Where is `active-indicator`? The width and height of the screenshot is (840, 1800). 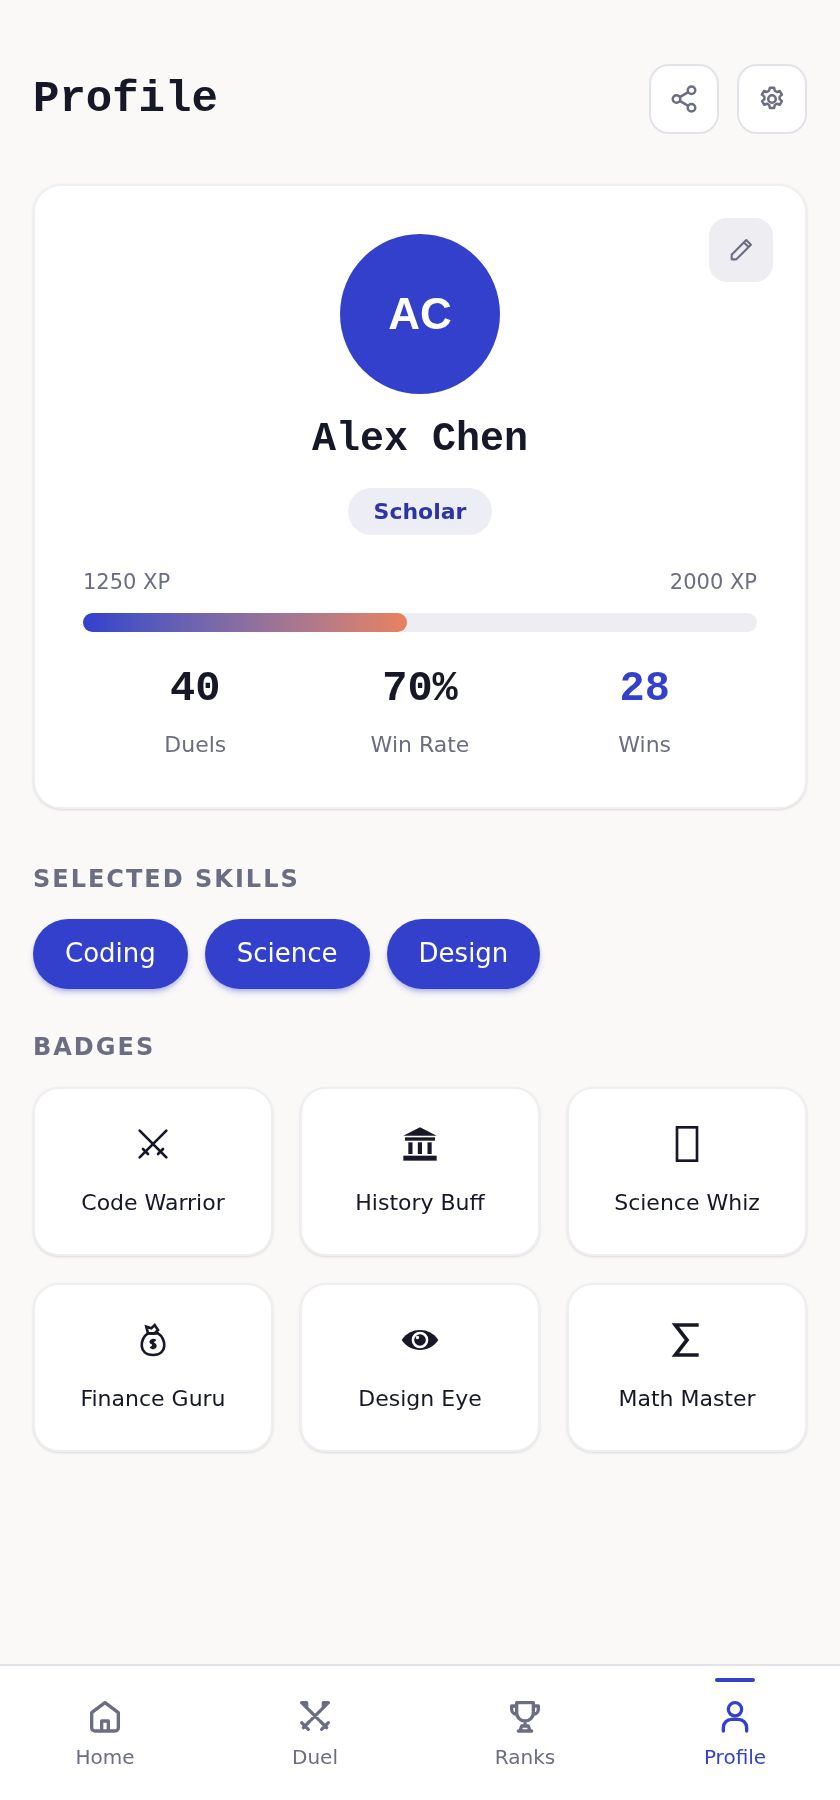
active-indicator is located at coordinates (735, 1680).